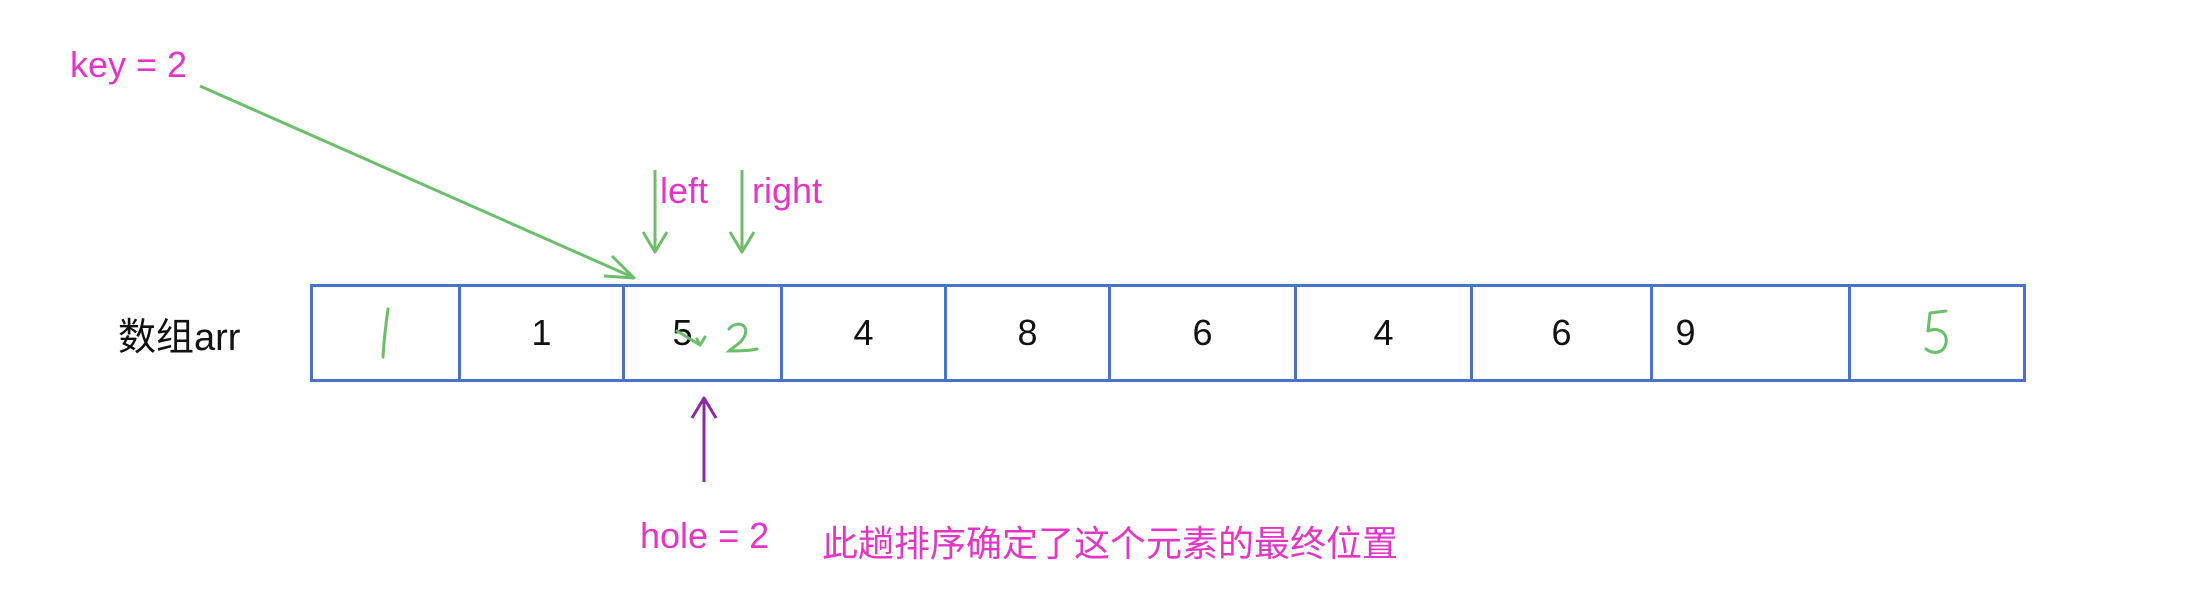 The image size is (2196, 612). I want to click on cell3-handwriting, so click(717, 337).